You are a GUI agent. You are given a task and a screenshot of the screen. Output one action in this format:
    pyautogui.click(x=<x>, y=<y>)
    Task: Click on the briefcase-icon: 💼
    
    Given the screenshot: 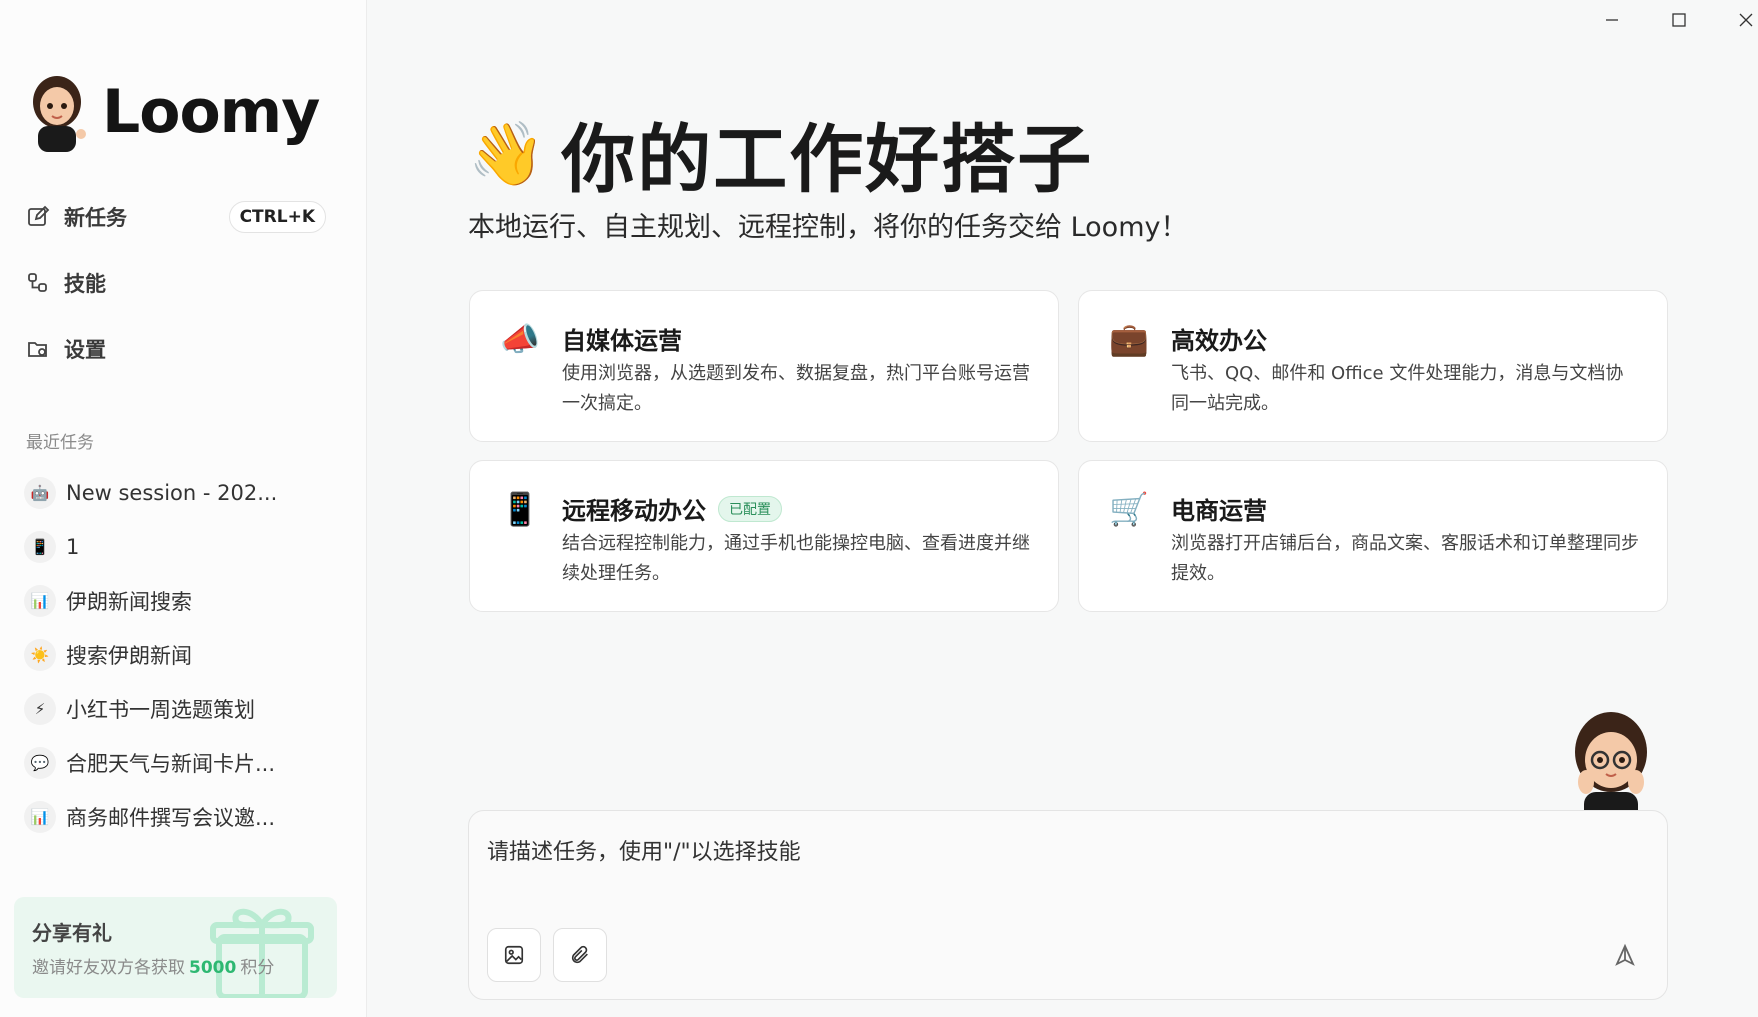 What is the action you would take?
    pyautogui.click(x=1129, y=339)
    